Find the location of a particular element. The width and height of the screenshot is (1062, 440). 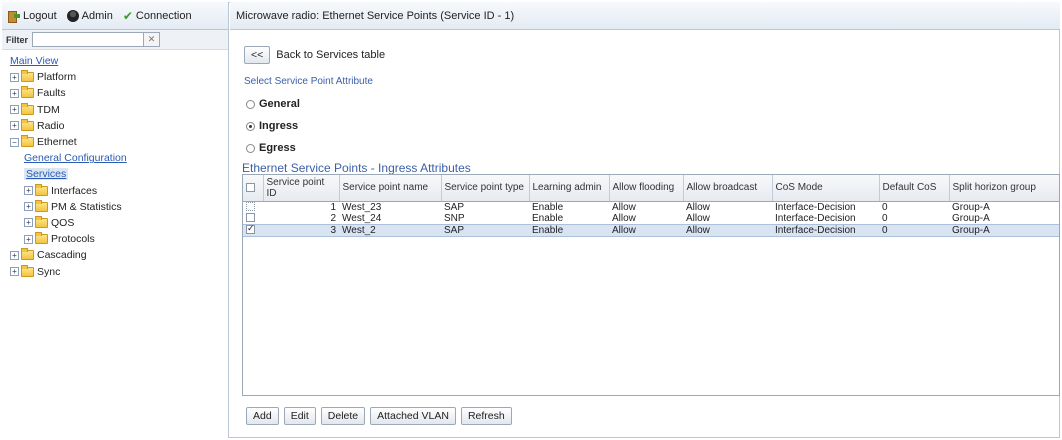

cell-id: 3 is located at coordinates (301, 230).